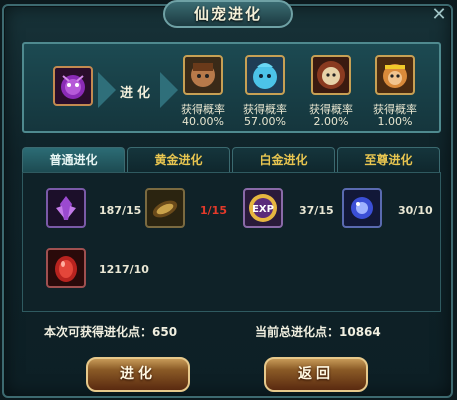  Describe the element at coordinates (137, 93) in the screenshot. I see `evolve-label: 进化` at that location.